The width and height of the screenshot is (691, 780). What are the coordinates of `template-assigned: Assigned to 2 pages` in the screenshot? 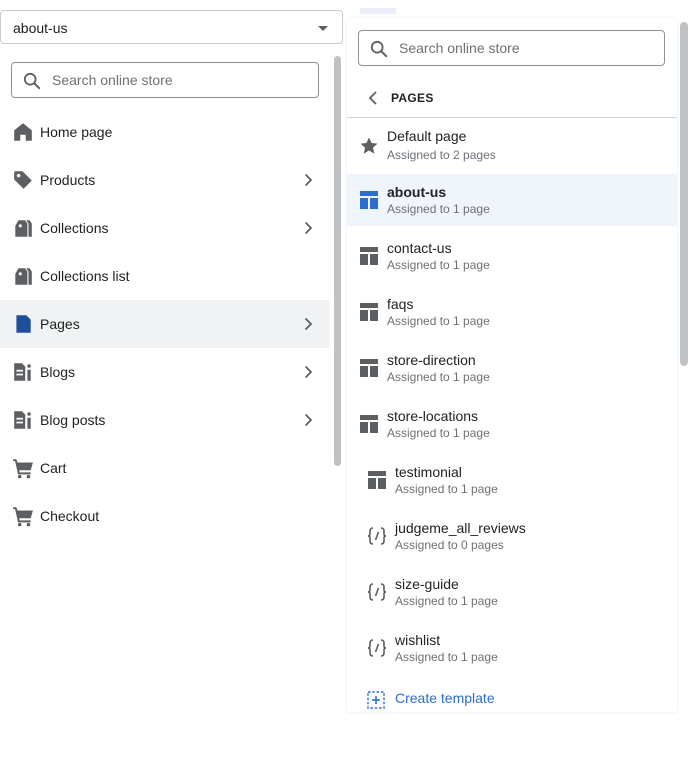 It's located at (441, 155).